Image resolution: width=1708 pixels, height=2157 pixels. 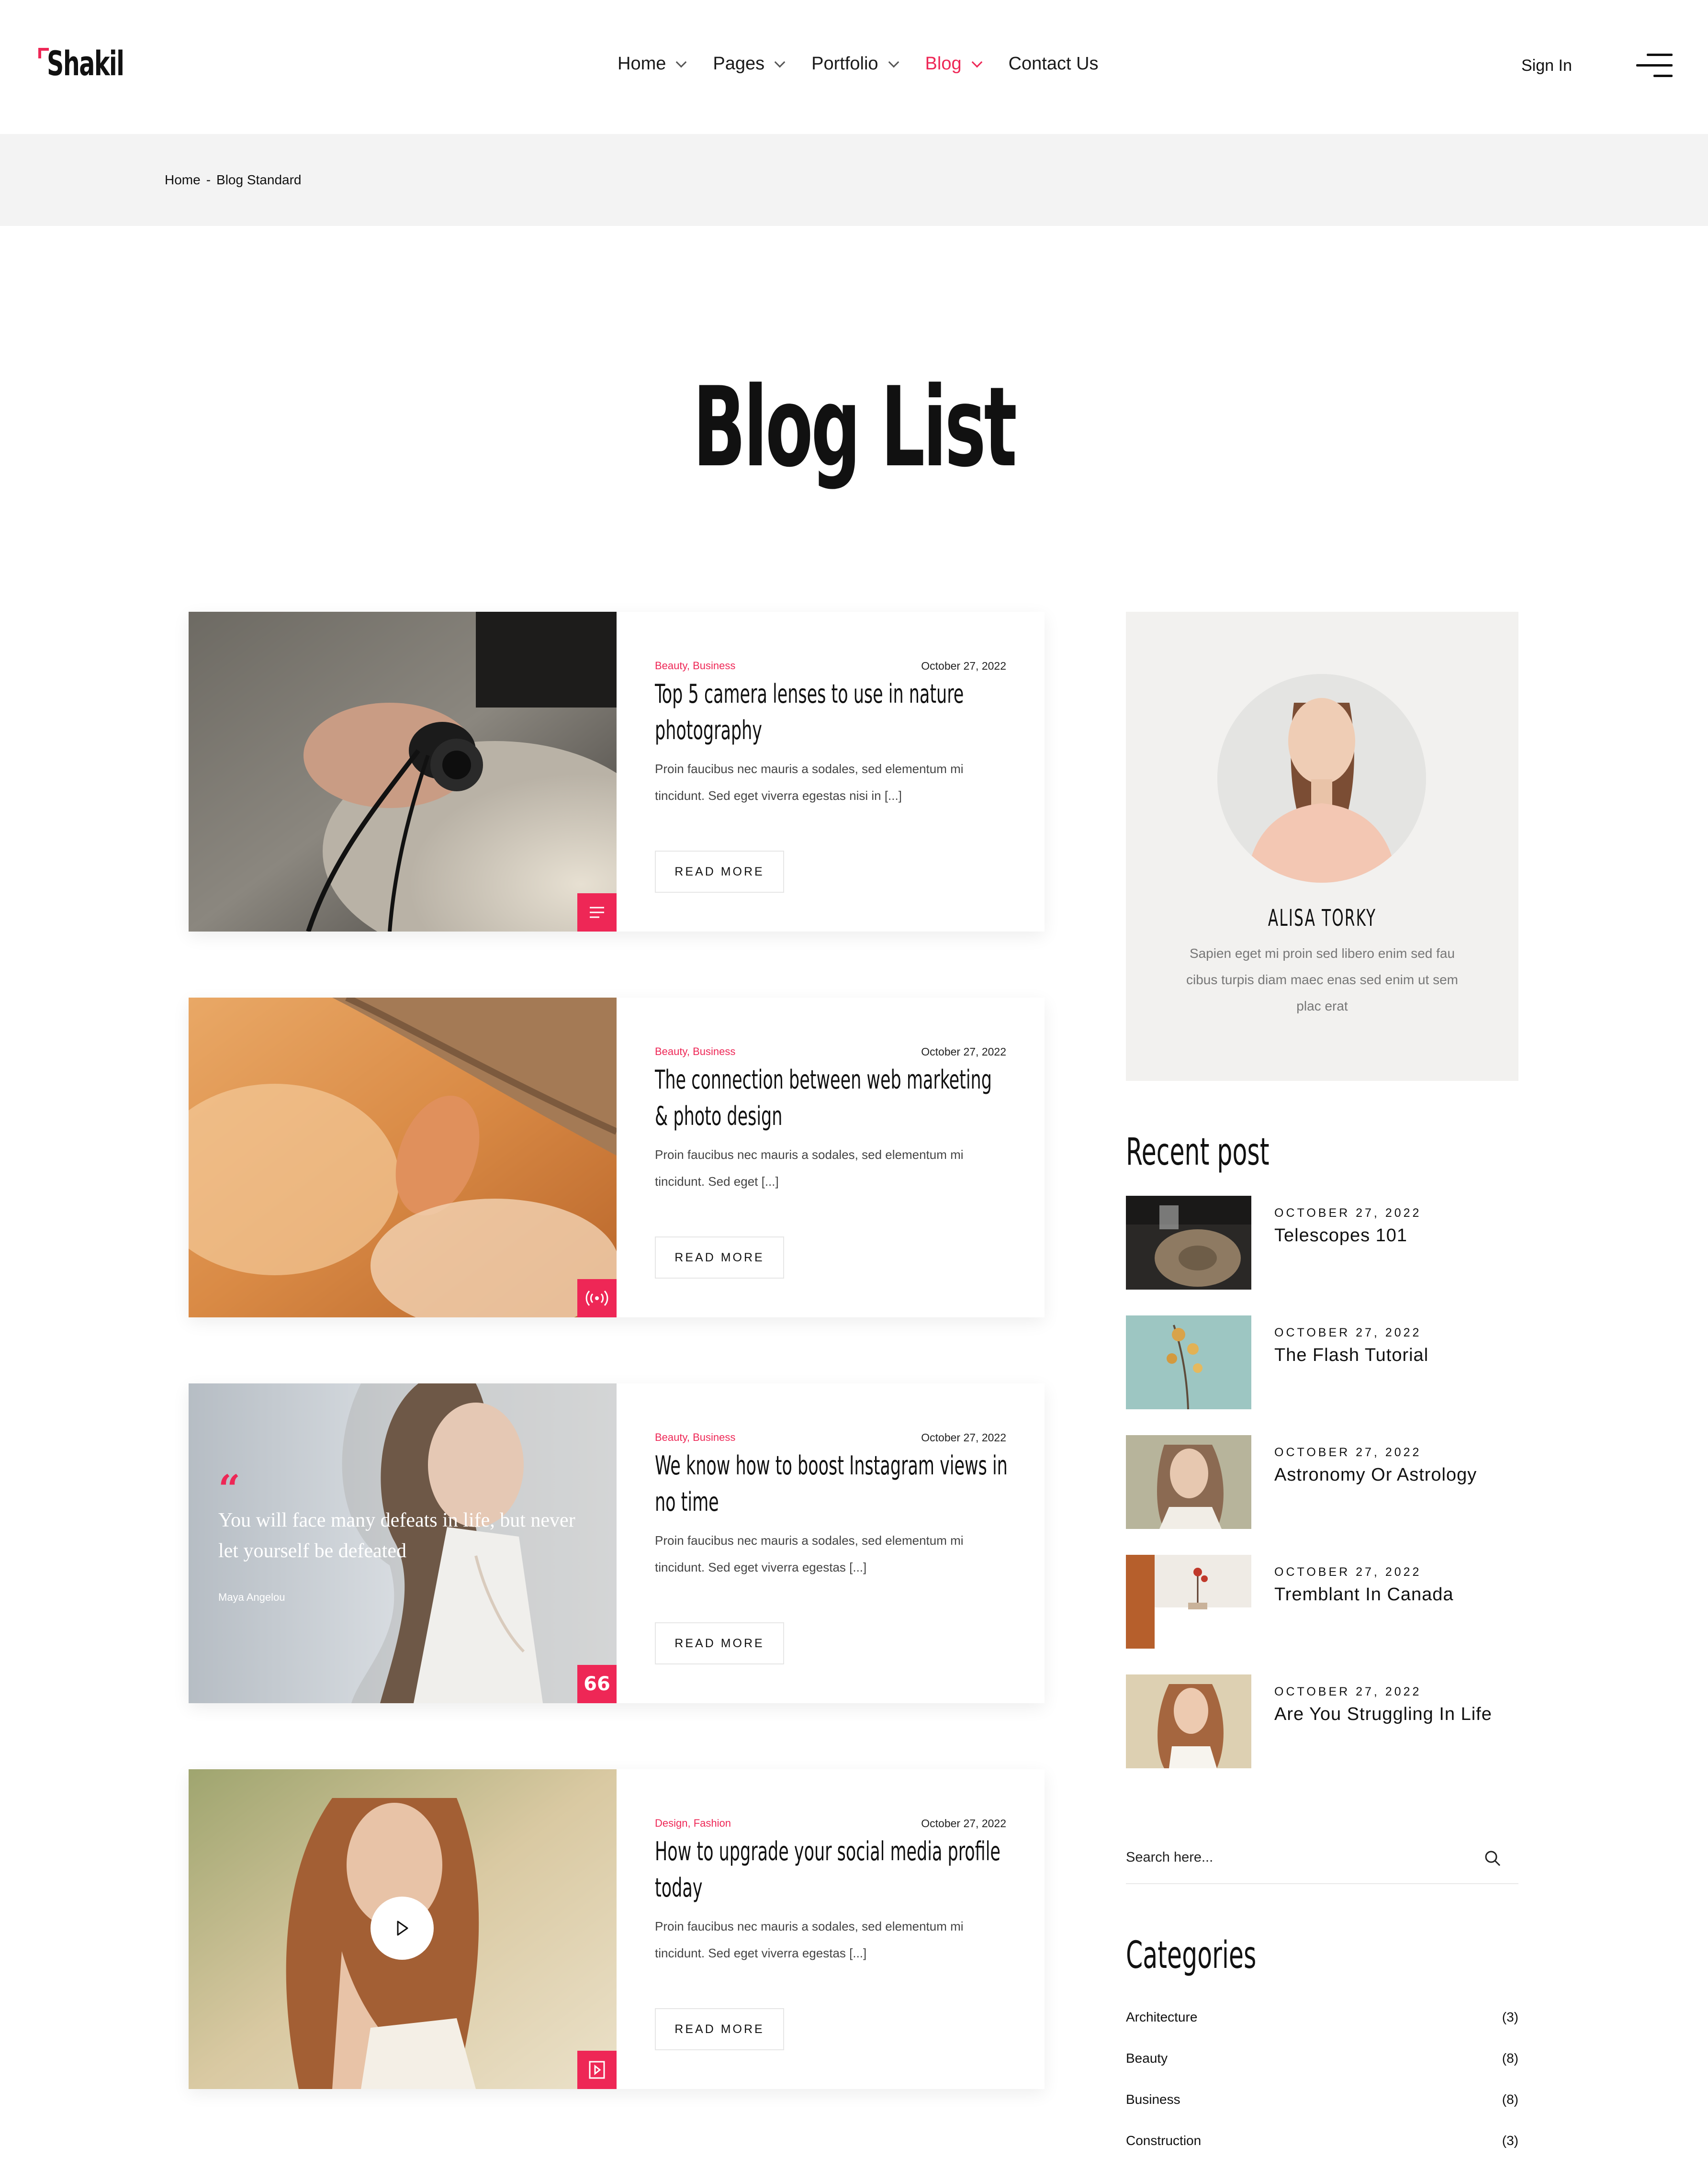 What do you see at coordinates (739, 64) in the screenshot?
I see `nav-item-label: Pages` at bounding box center [739, 64].